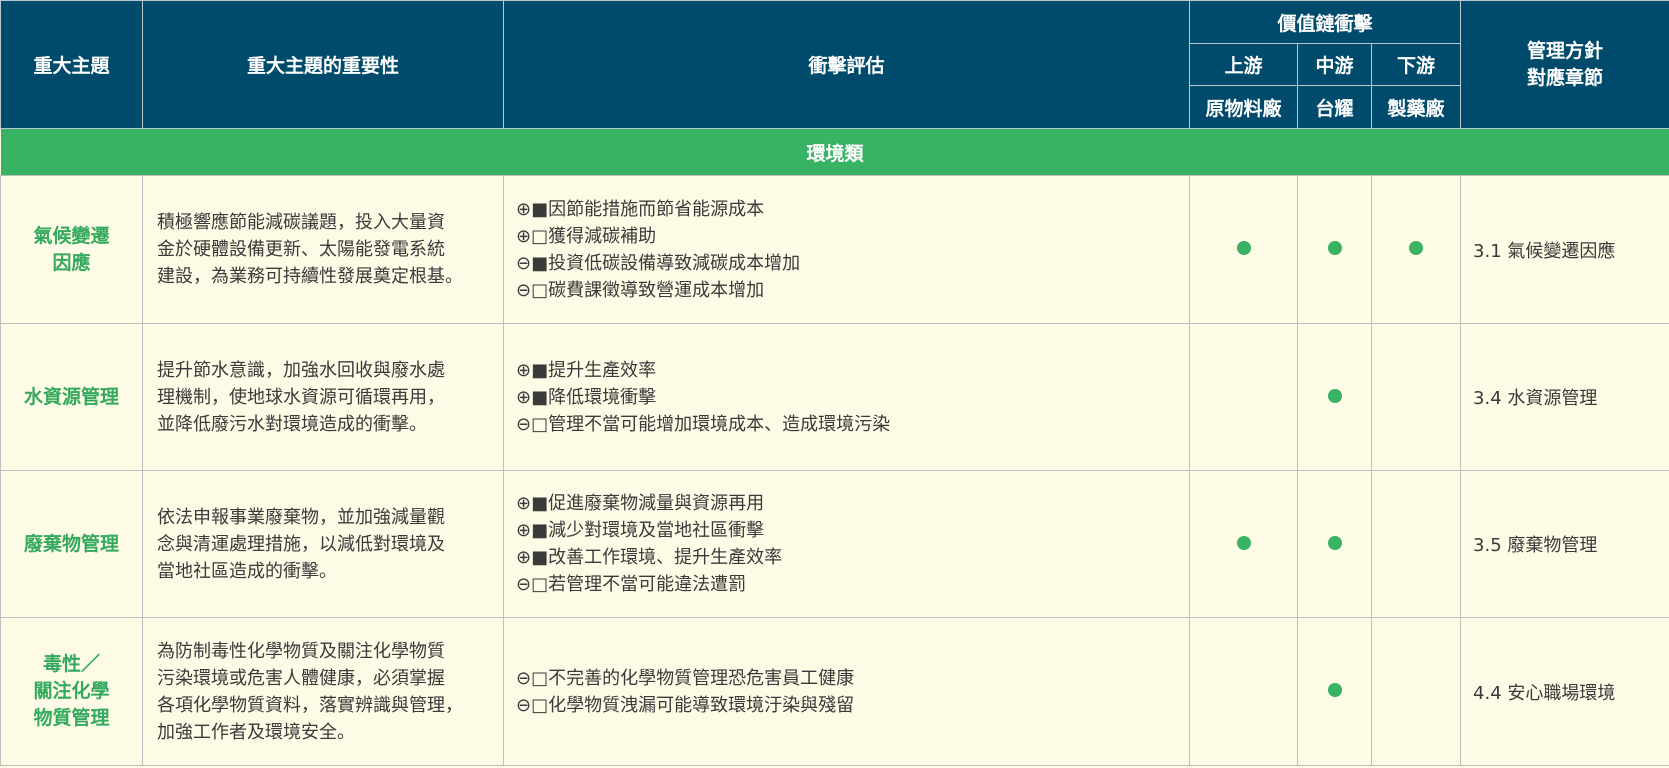 Image resolution: width=1669 pixels, height=768 pixels. I want to click on chapter-cell: 3.1 氣候變遷因應, so click(1564, 249).